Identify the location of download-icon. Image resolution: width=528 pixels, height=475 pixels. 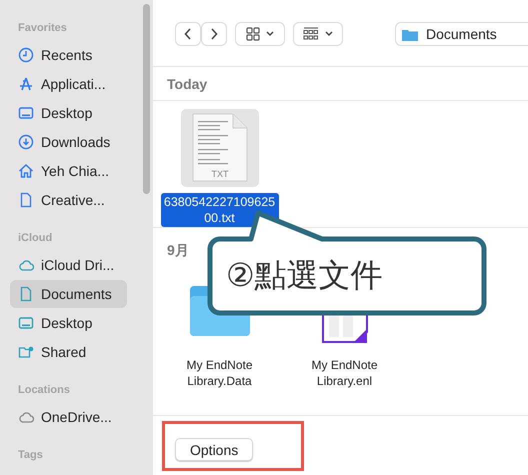
(26, 142).